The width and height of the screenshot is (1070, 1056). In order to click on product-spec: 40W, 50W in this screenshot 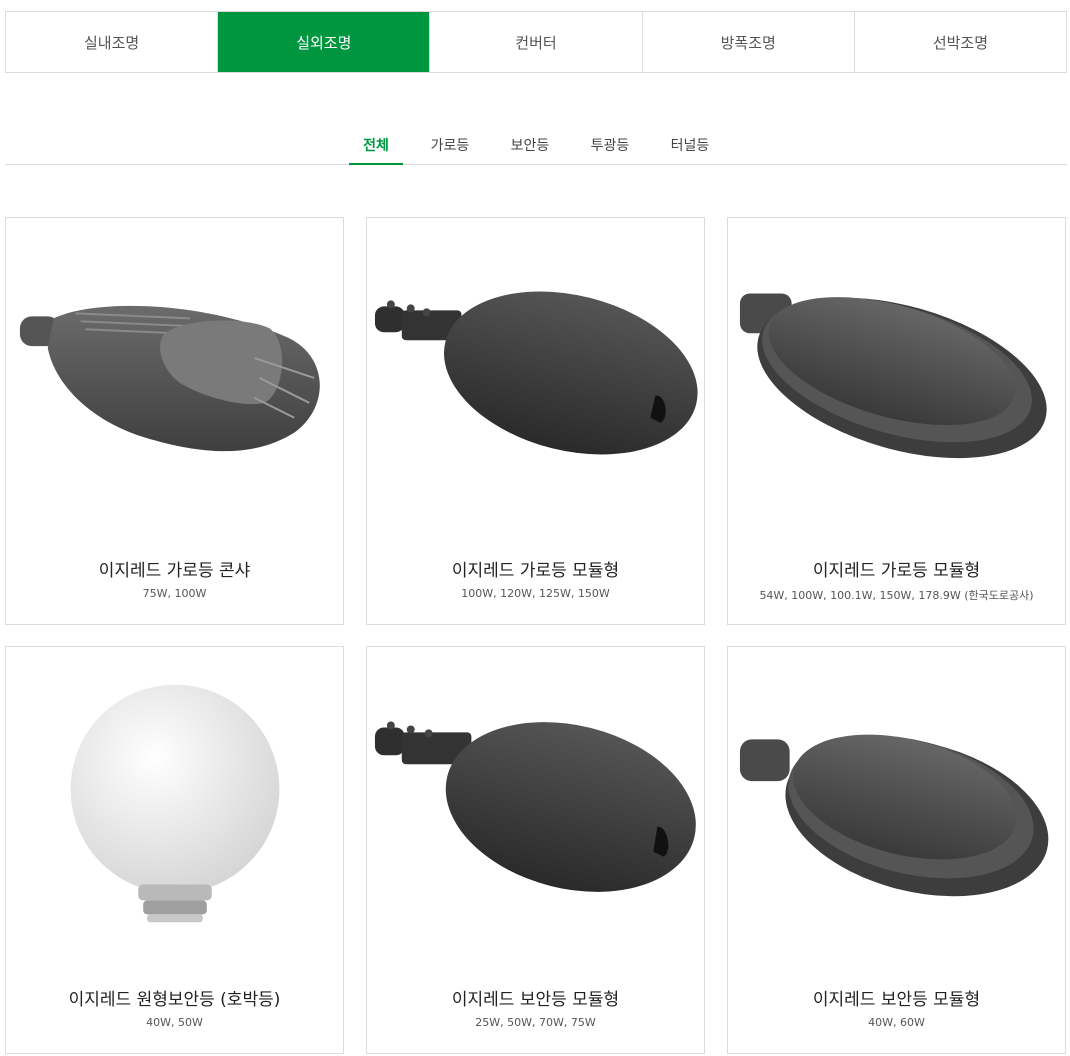, I will do `click(174, 1022)`.